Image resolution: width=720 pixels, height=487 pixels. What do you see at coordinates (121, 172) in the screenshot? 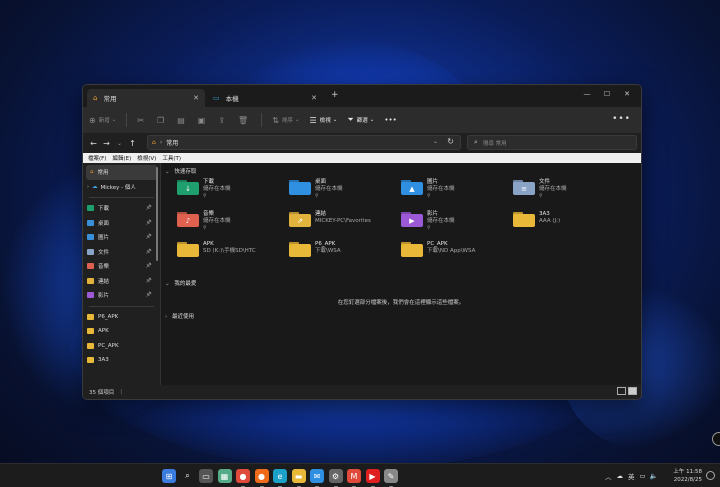
I see `sidebar-item-home: ⌂ 常用` at bounding box center [121, 172].